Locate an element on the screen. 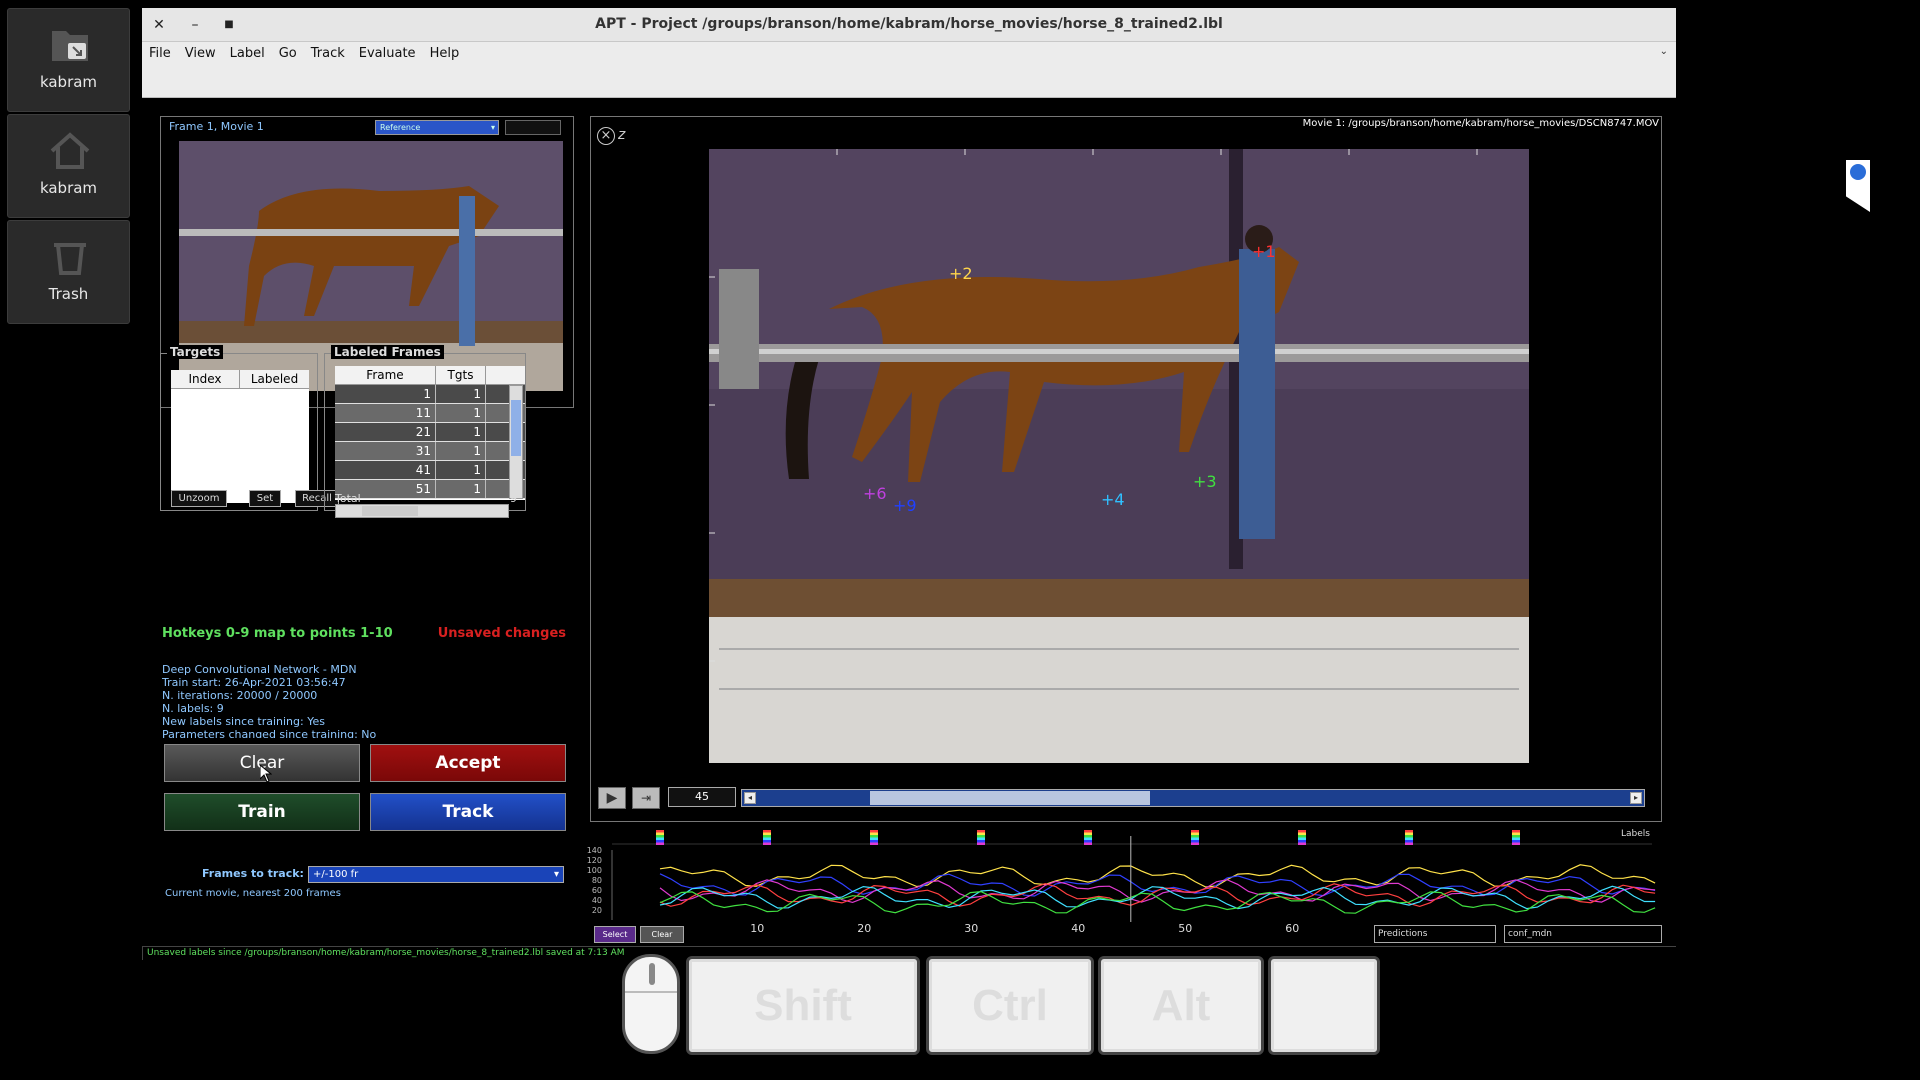  play-icon: ▶ is located at coordinates (612, 798).